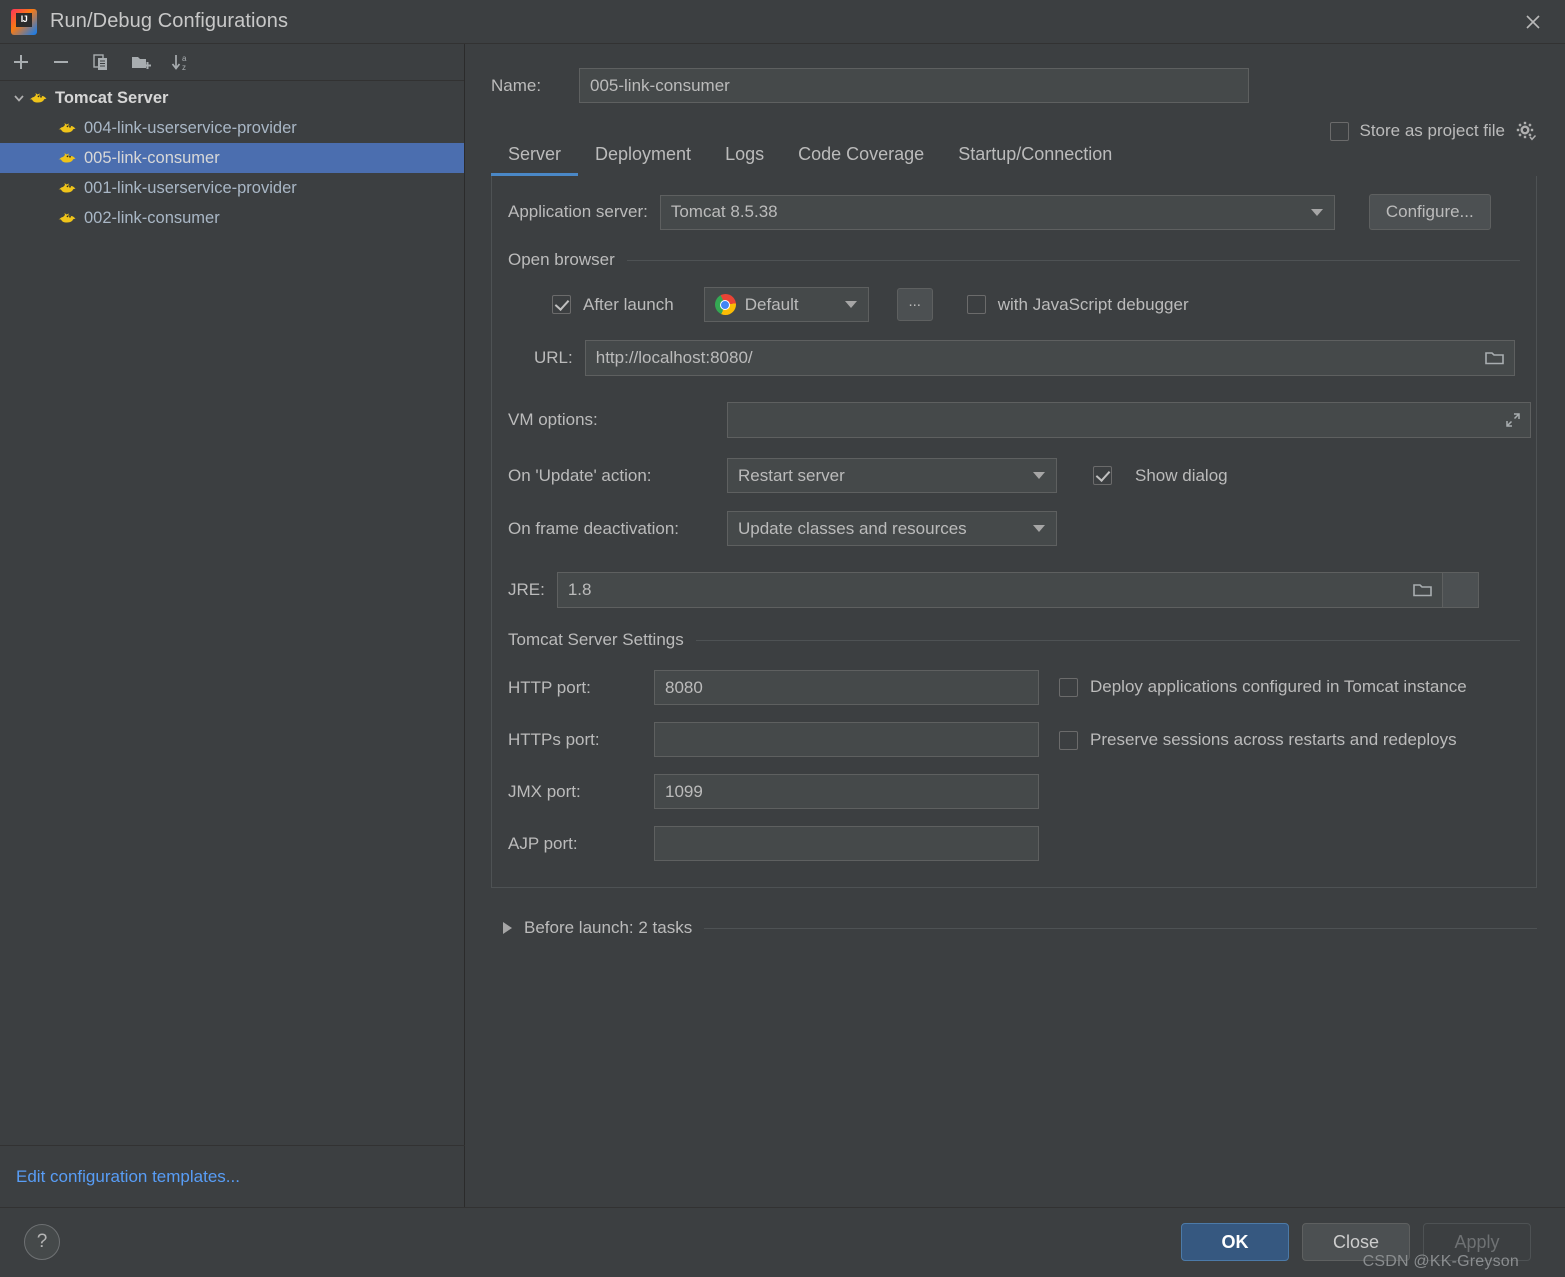 The image size is (1565, 1277). I want to click on chevron-right-icon, so click(507, 928).